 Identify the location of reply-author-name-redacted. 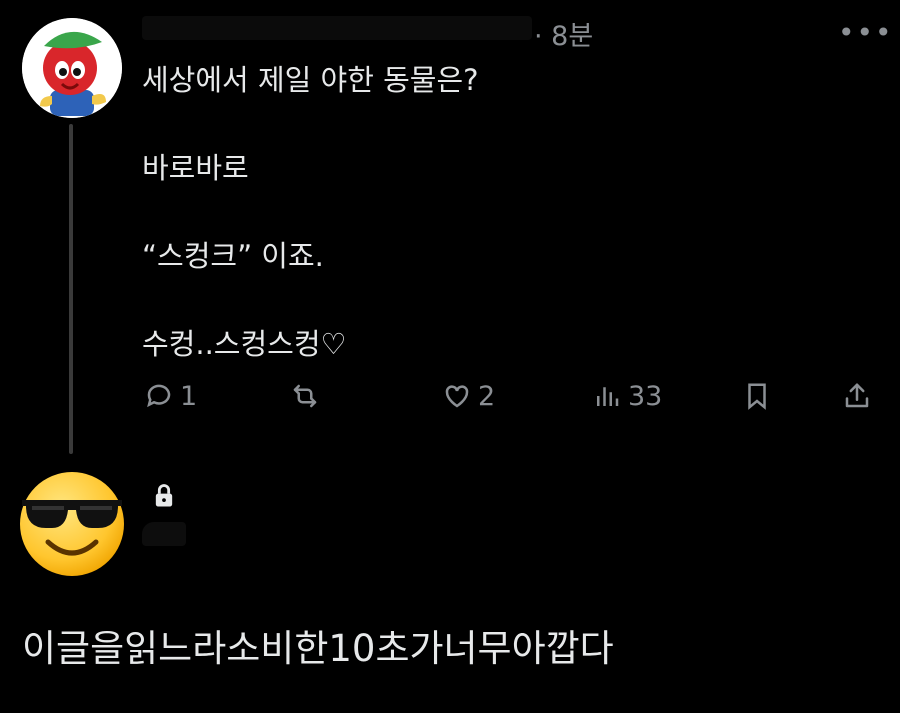
(164, 534).